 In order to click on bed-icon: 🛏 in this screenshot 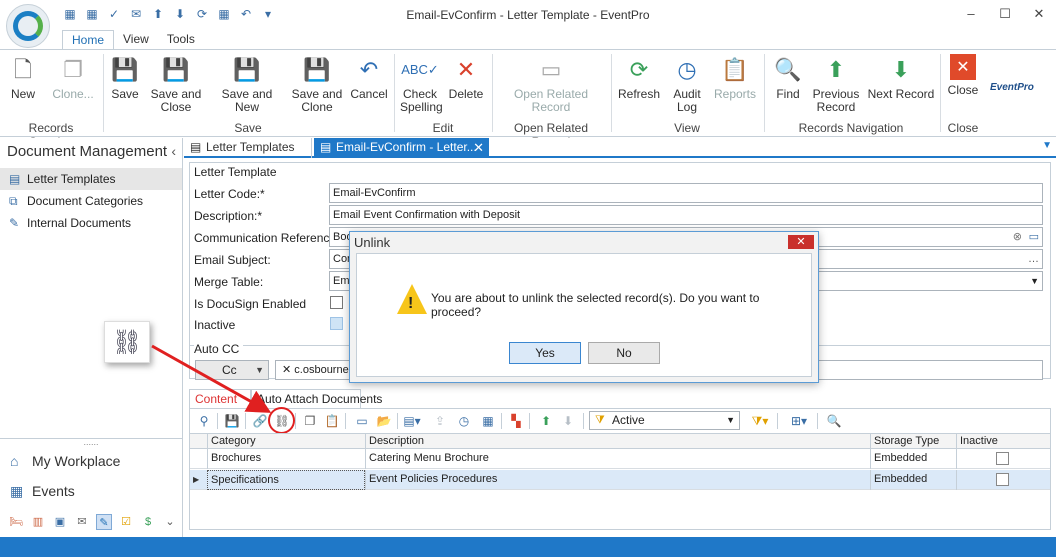, I will do `click(16, 522)`.